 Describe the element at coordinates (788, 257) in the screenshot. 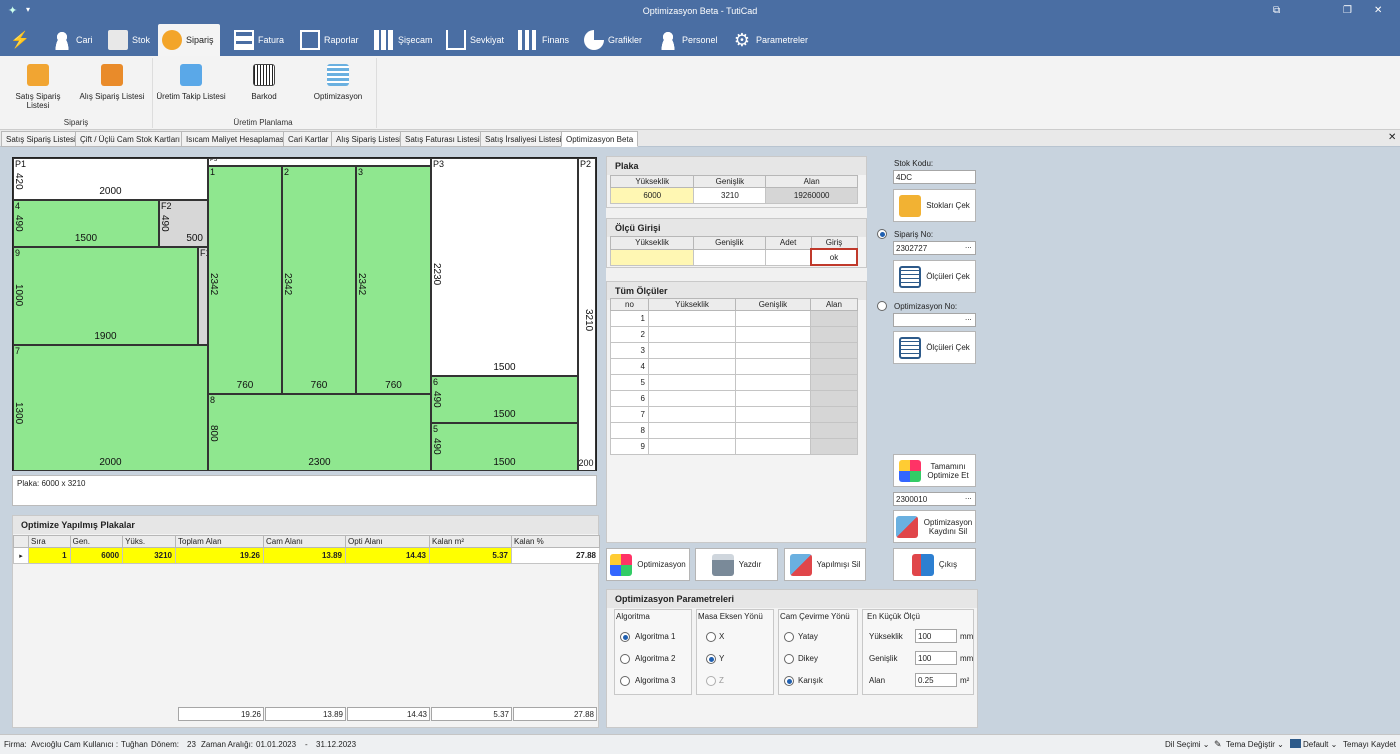

I see `olcu-adet-input` at that location.